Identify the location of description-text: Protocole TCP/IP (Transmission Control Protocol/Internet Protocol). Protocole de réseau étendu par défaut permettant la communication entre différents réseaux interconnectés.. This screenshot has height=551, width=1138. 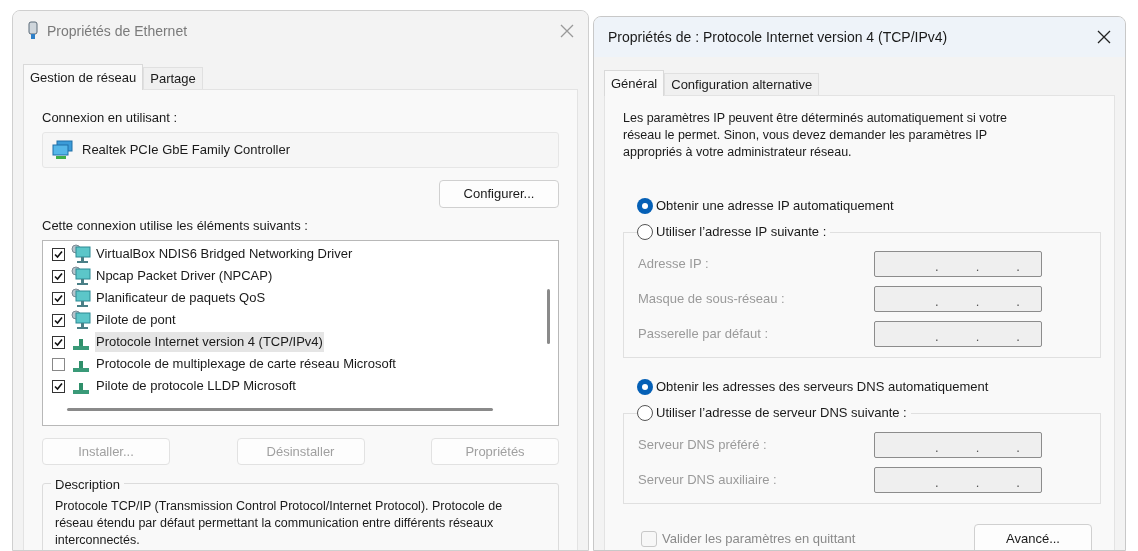
(279, 523).